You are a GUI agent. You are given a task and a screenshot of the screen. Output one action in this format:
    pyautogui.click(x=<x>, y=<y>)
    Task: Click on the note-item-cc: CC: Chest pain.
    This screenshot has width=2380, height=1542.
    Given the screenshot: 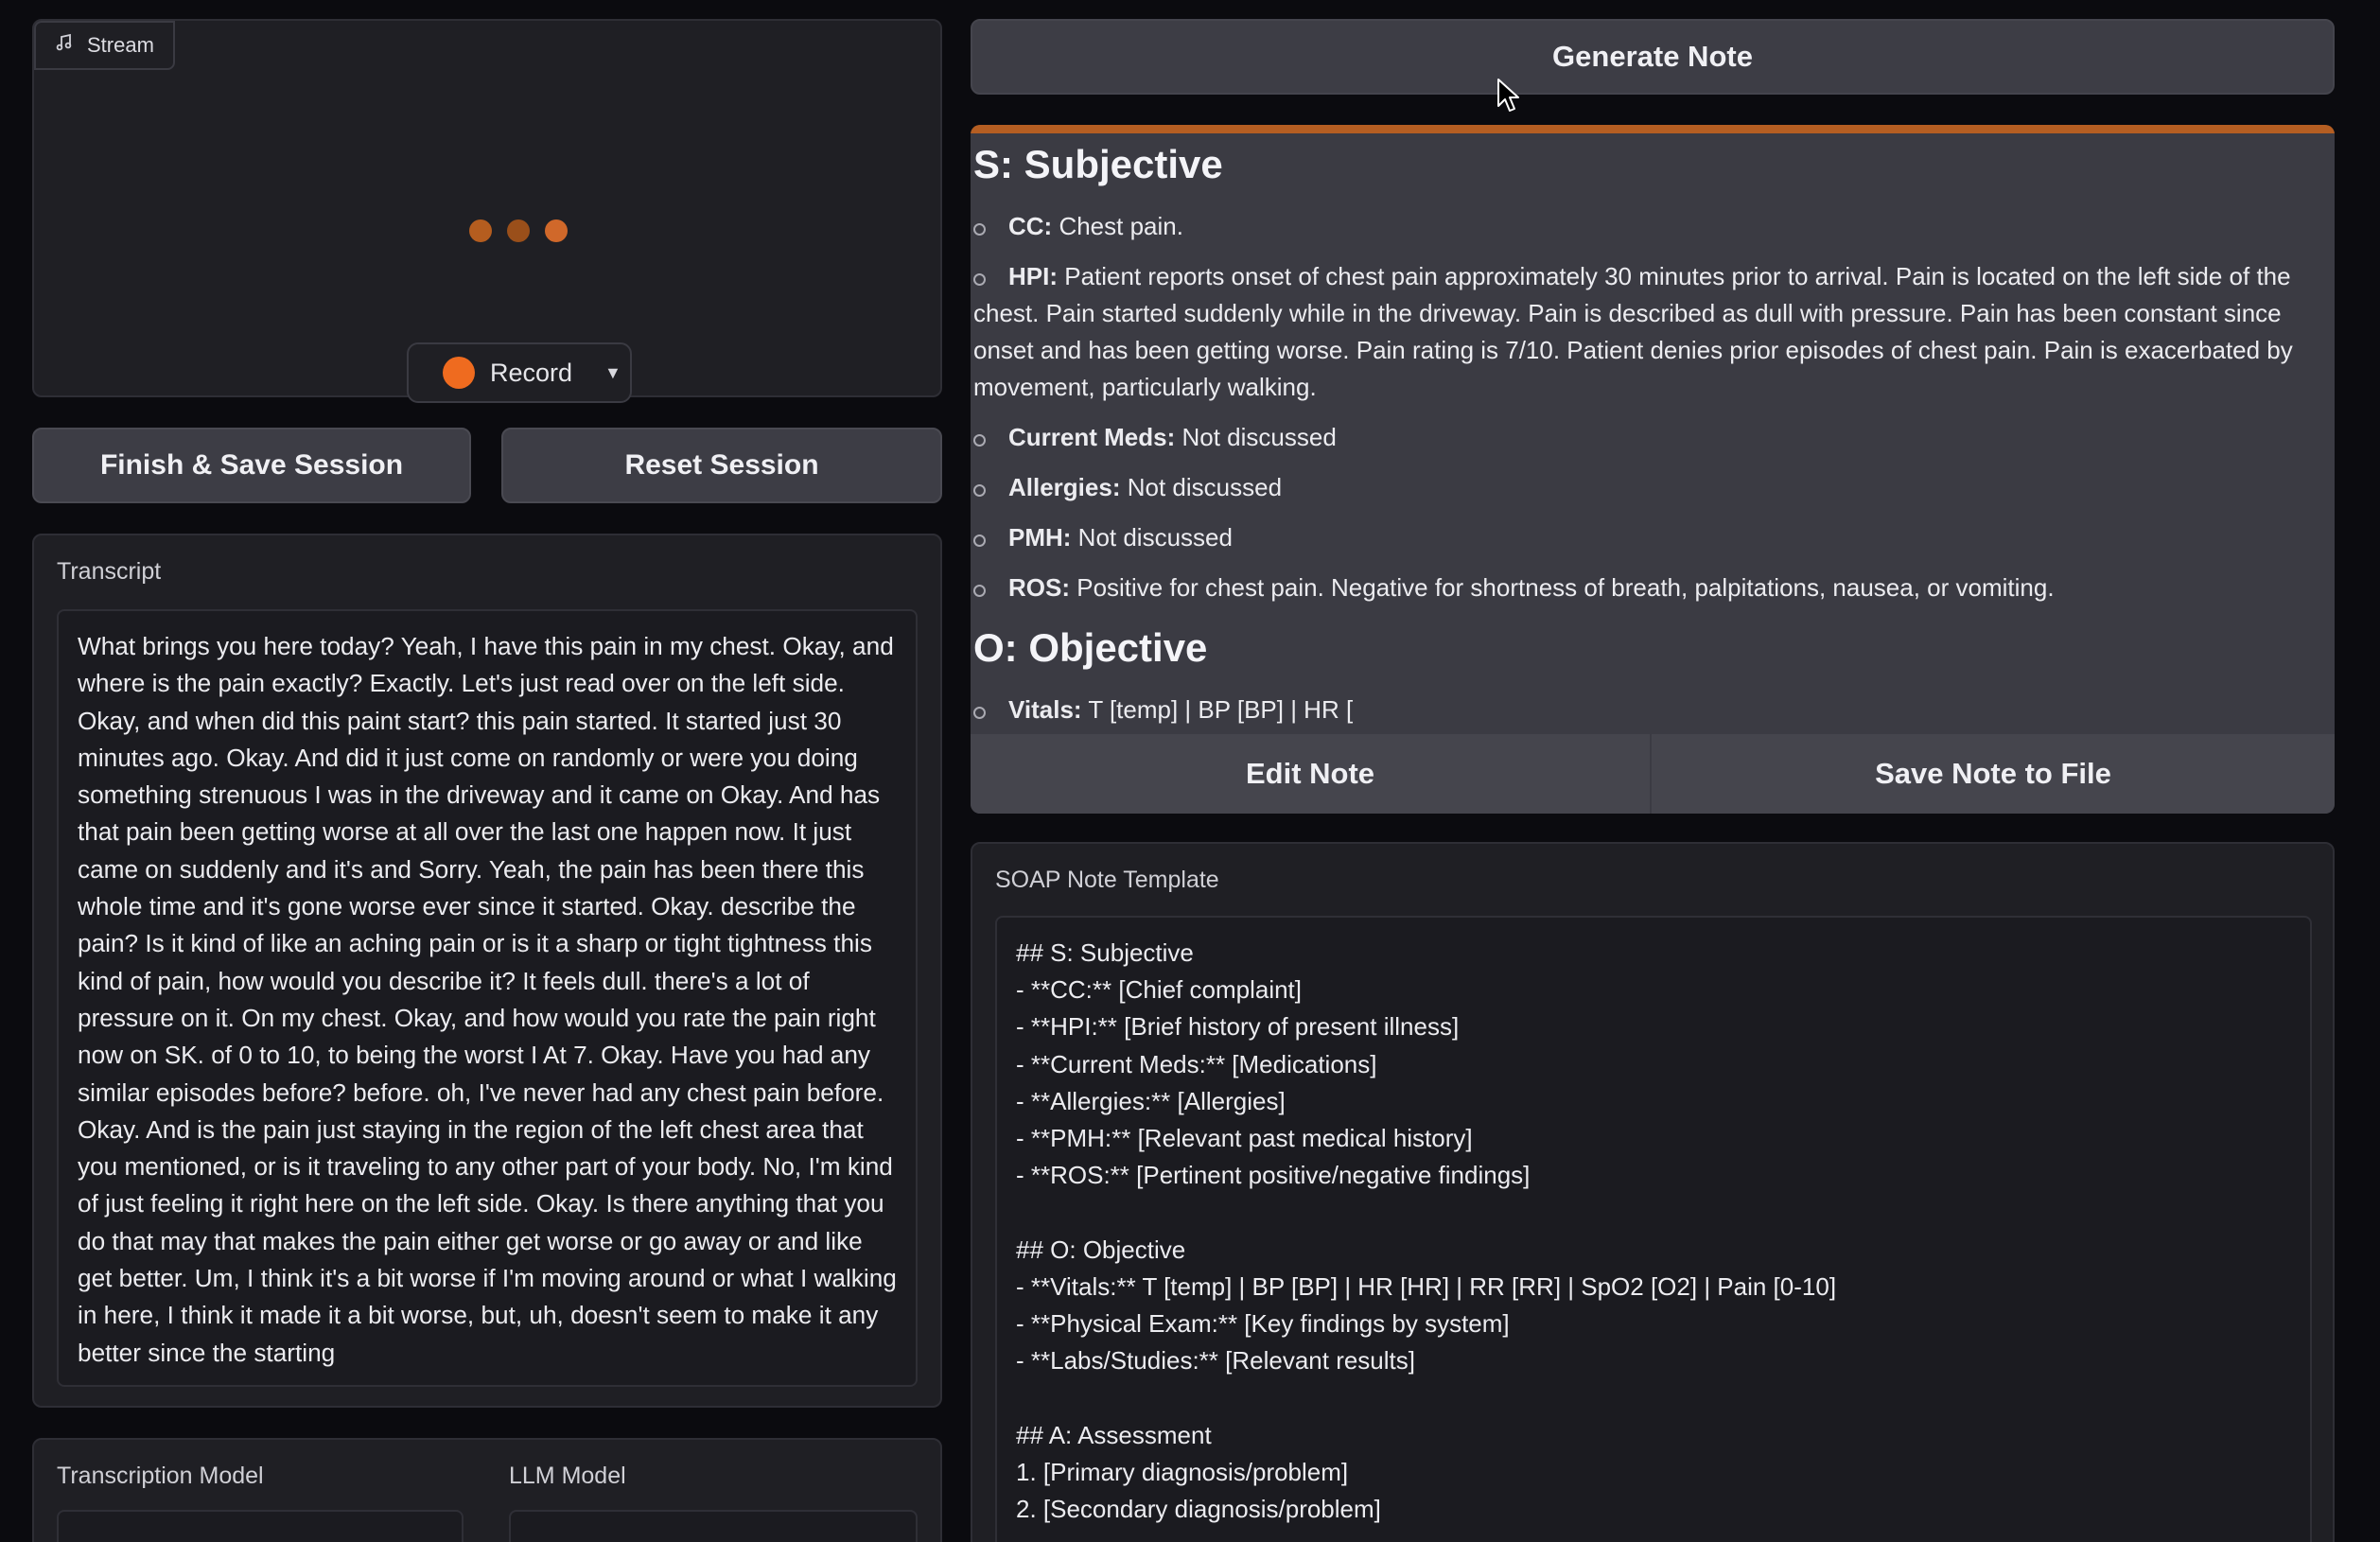 What is the action you would take?
    pyautogui.click(x=1651, y=226)
    